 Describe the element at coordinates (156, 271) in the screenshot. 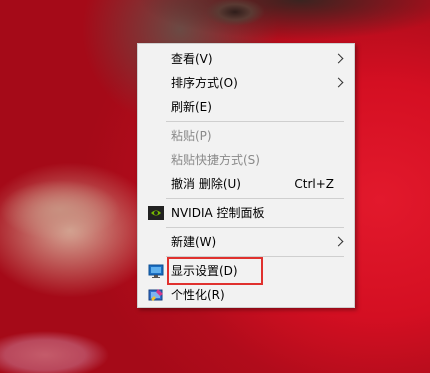

I see `display-icon` at that location.